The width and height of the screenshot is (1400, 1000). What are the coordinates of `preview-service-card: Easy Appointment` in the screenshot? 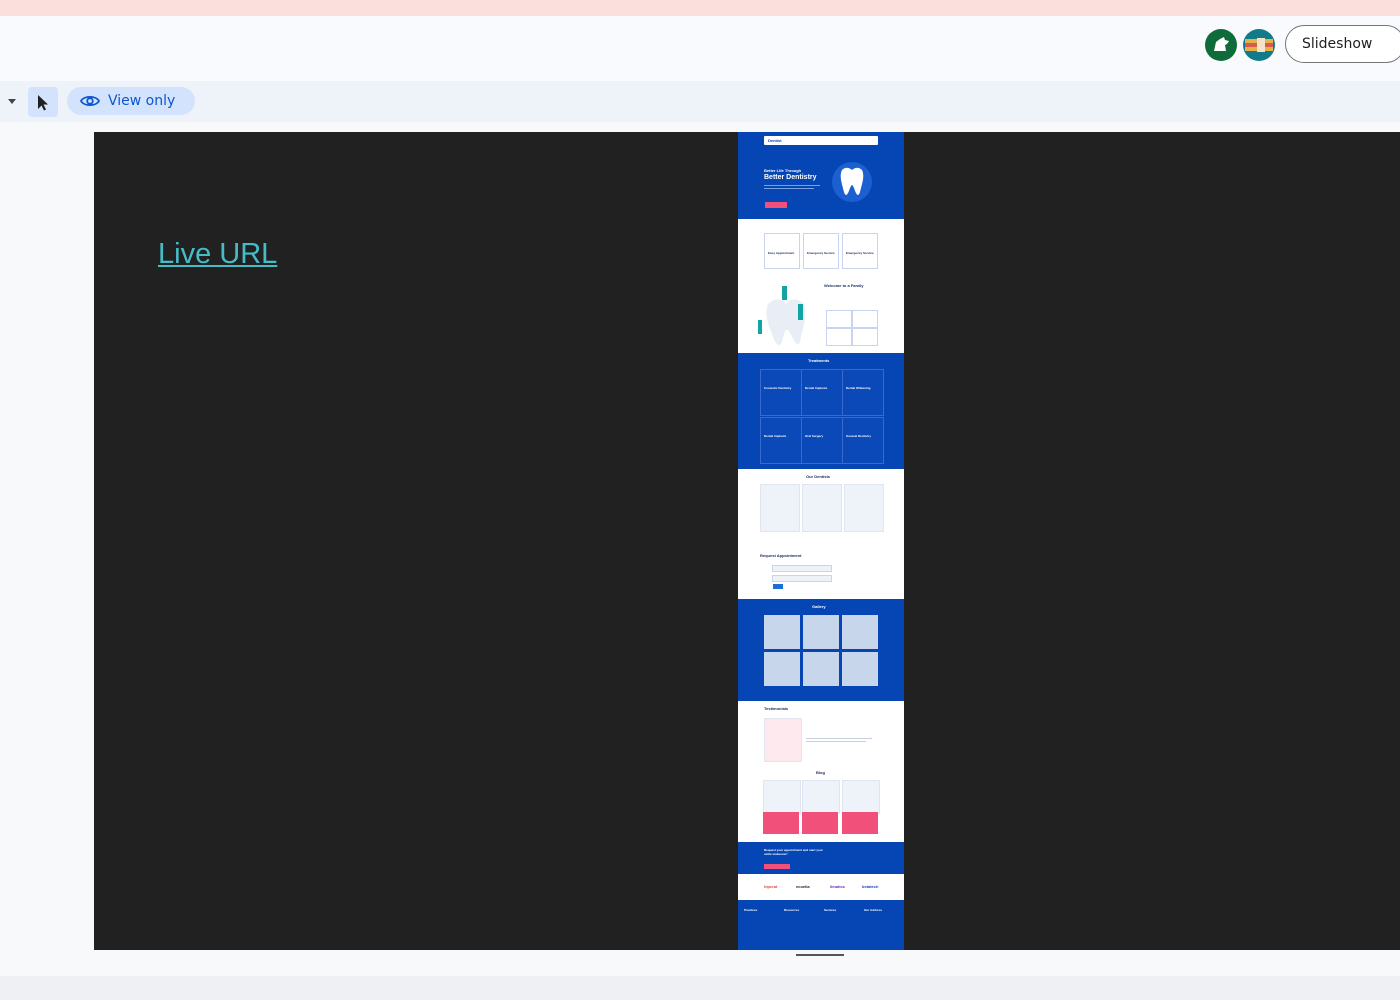 It's located at (782, 251).